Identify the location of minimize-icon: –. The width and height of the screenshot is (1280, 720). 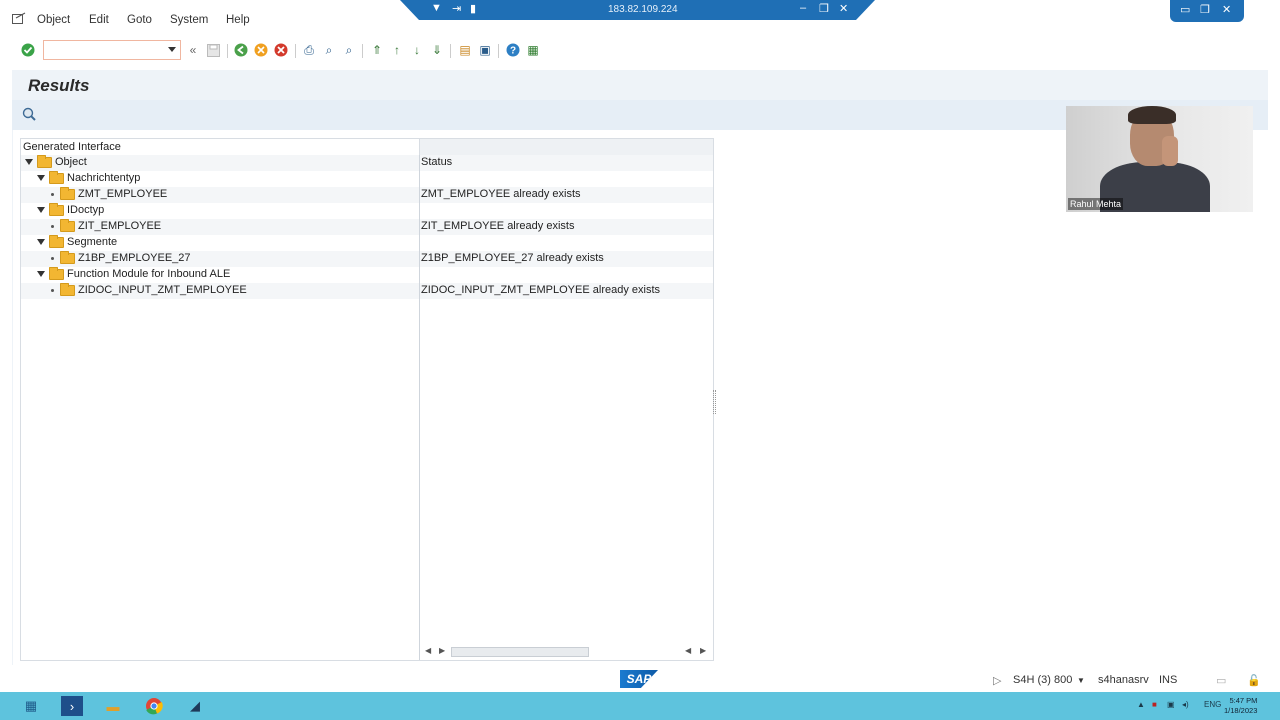
(803, 8).